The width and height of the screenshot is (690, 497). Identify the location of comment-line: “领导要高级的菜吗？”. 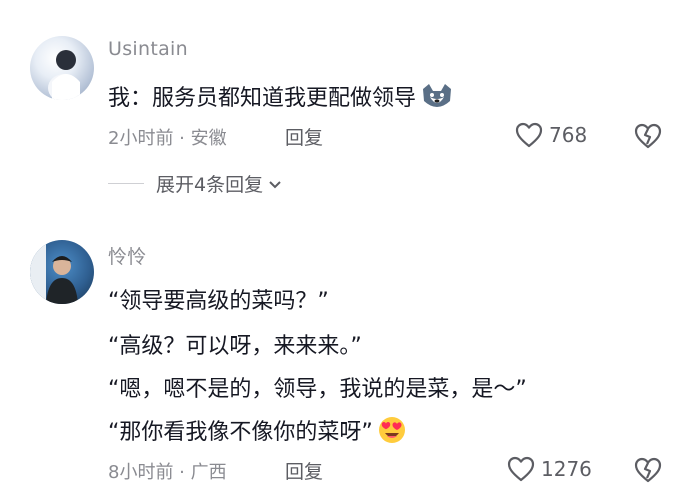
(218, 301).